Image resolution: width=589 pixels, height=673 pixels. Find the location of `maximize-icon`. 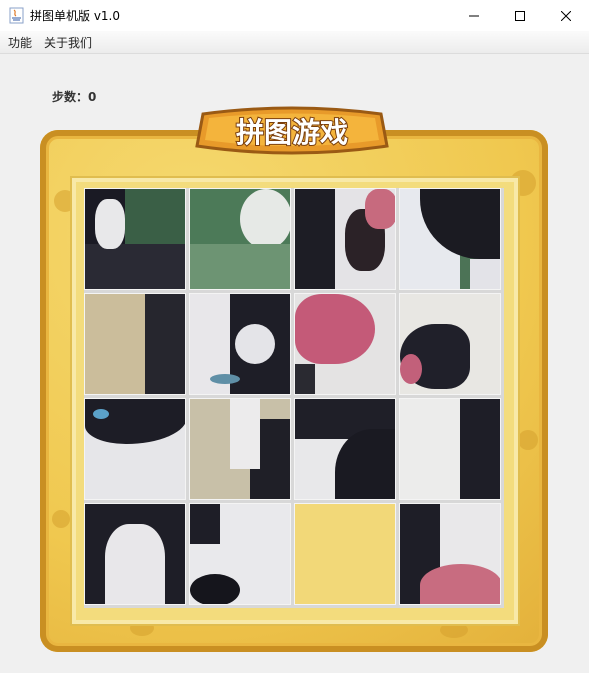

maximize-icon is located at coordinates (520, 15).